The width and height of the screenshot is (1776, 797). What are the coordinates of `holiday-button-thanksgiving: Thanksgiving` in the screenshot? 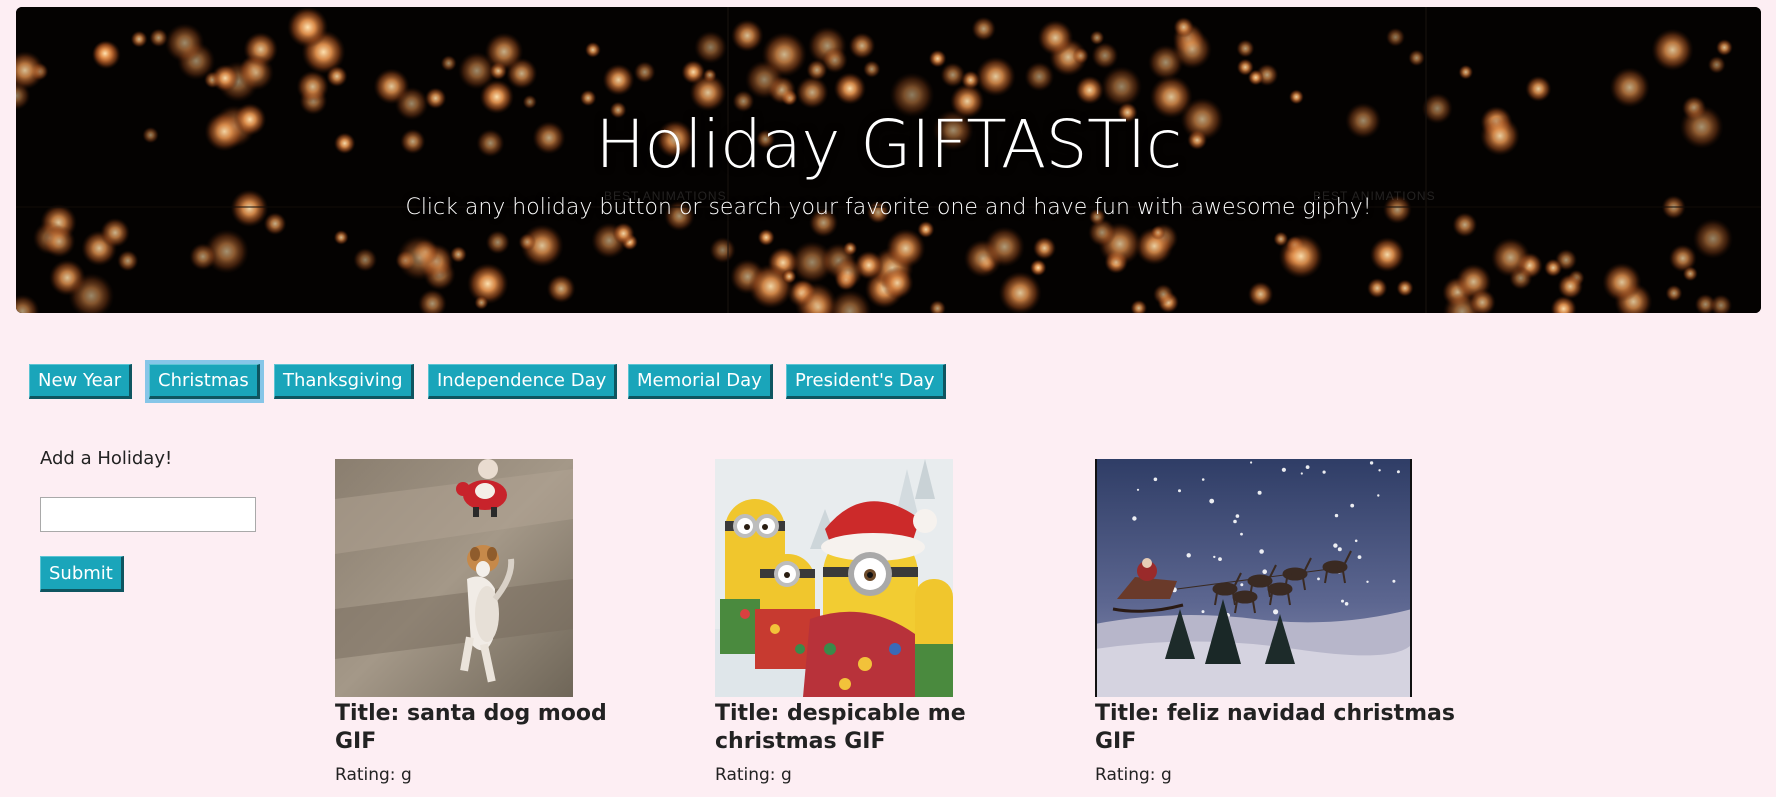 It's located at (344, 381).